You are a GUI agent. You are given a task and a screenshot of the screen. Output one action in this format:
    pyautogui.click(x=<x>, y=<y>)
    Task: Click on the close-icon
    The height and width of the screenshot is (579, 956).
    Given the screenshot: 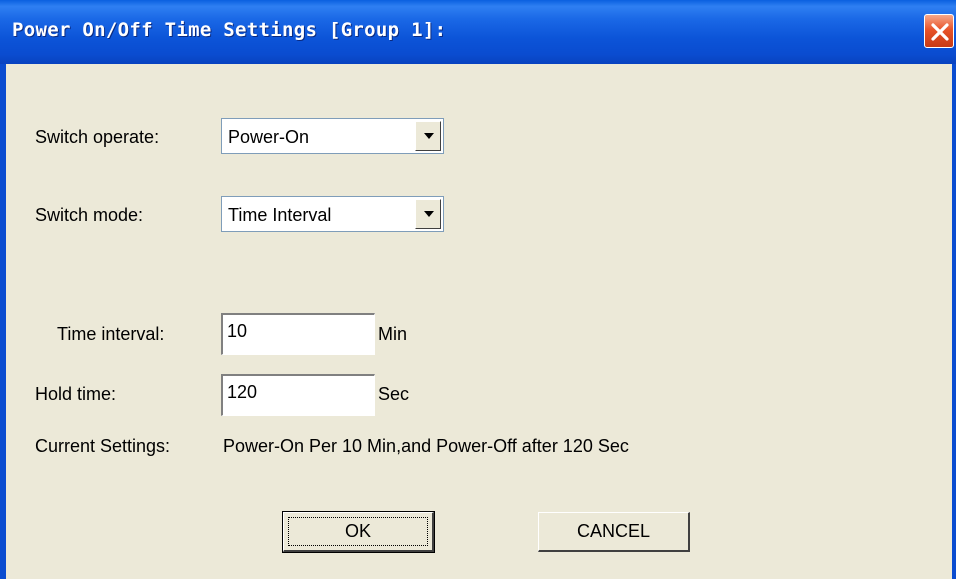 What is the action you would take?
    pyautogui.click(x=940, y=32)
    